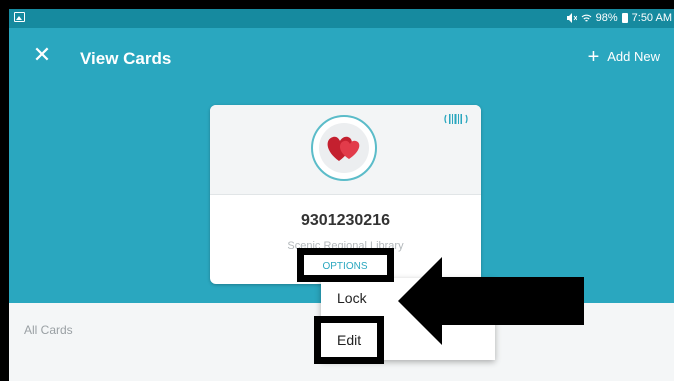 This screenshot has width=674, height=381. I want to click on card-header, so click(345, 150).